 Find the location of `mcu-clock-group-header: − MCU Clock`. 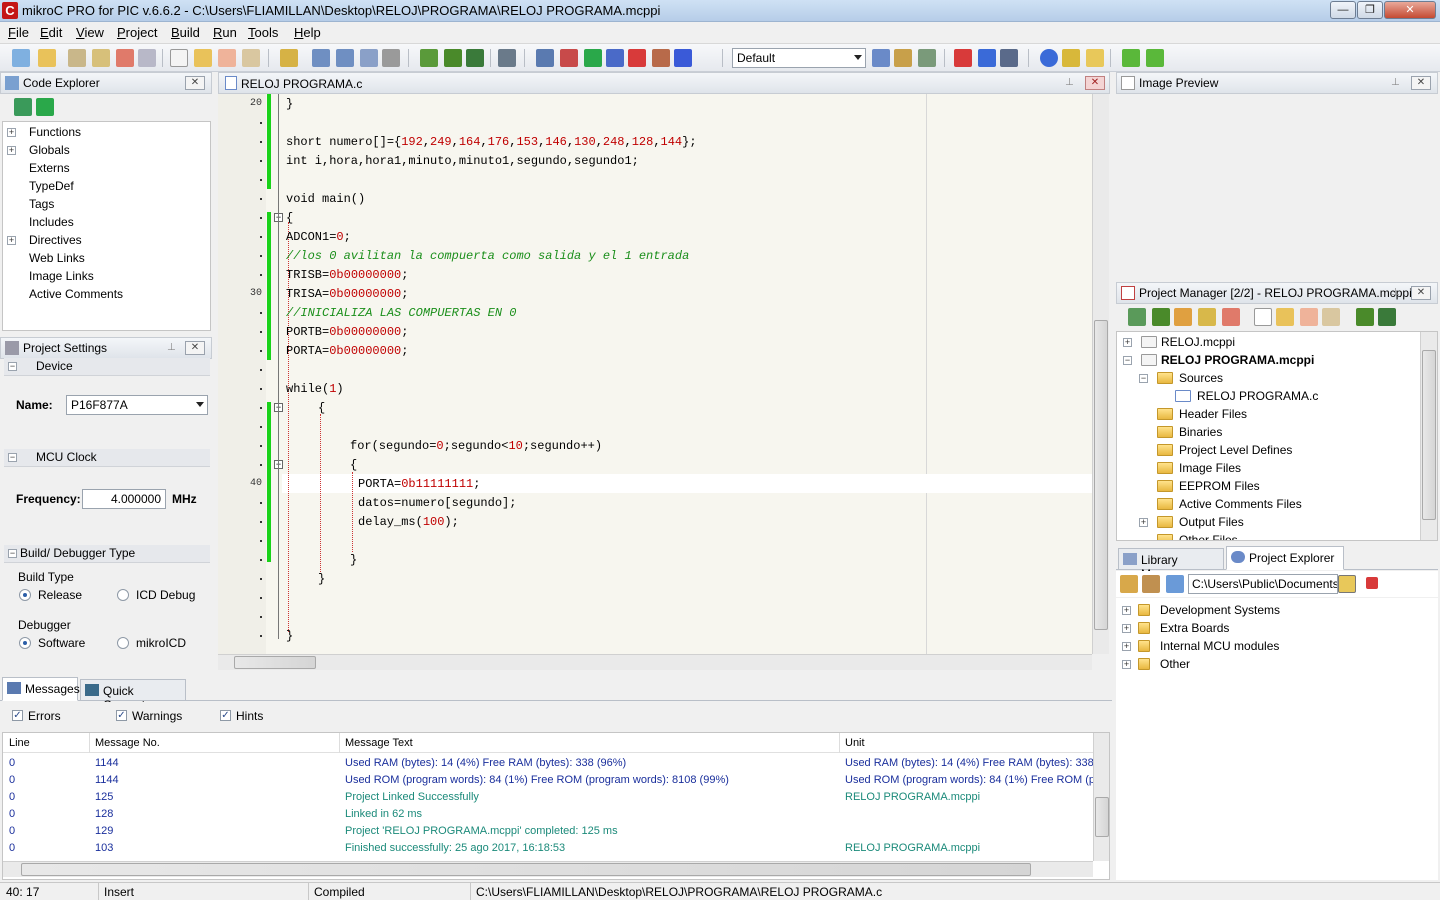

mcu-clock-group-header: − MCU Clock is located at coordinates (107, 458).